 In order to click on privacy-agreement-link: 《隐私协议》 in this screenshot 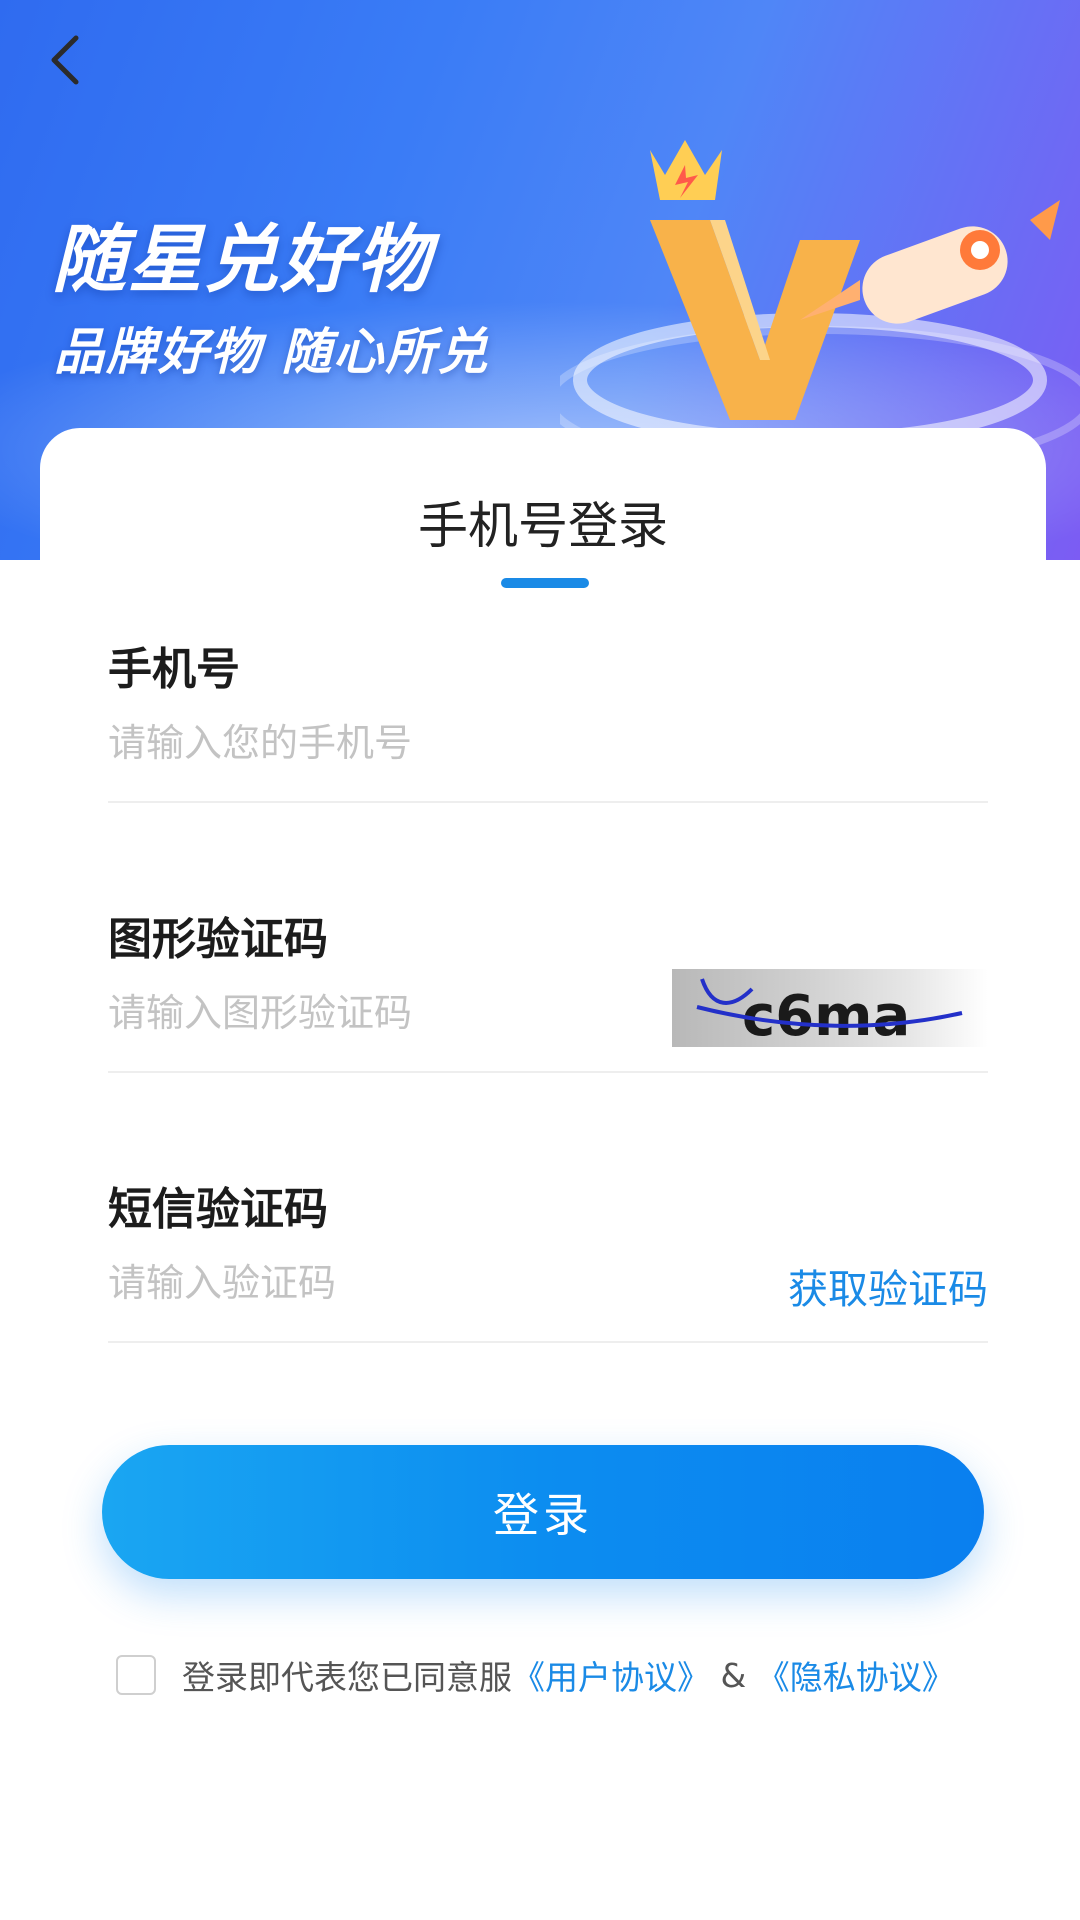, I will do `click(856, 1675)`.